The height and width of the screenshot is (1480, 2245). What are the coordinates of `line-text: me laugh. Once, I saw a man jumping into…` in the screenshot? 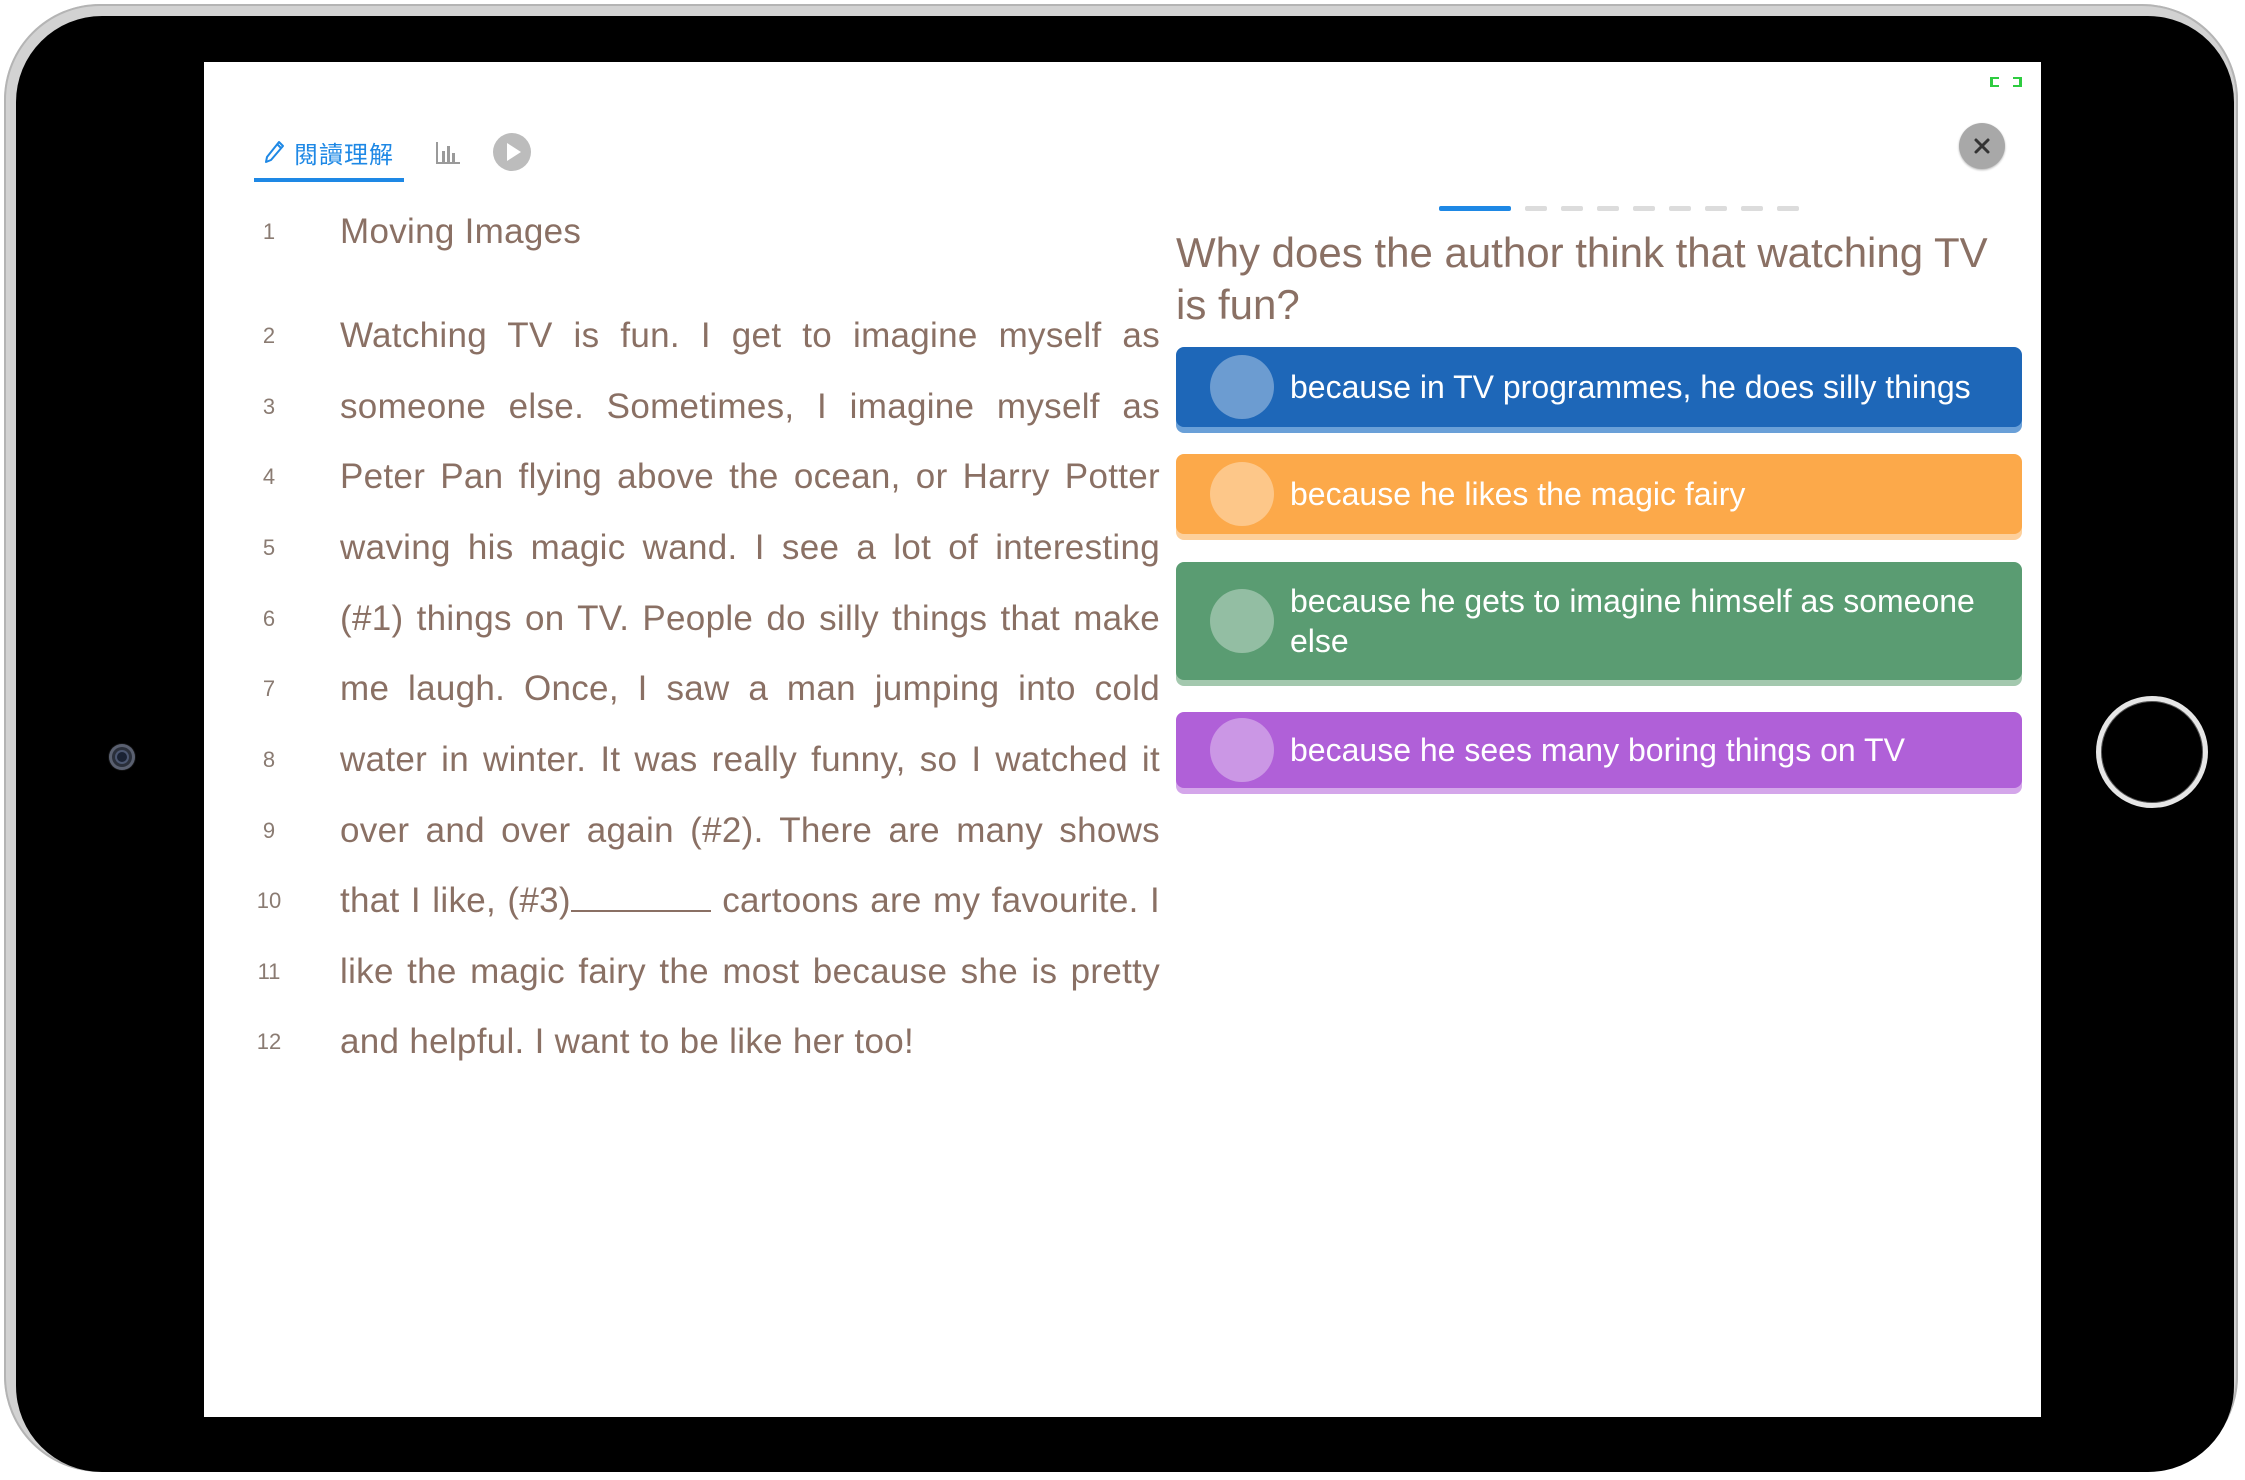 It's located at (750, 688).